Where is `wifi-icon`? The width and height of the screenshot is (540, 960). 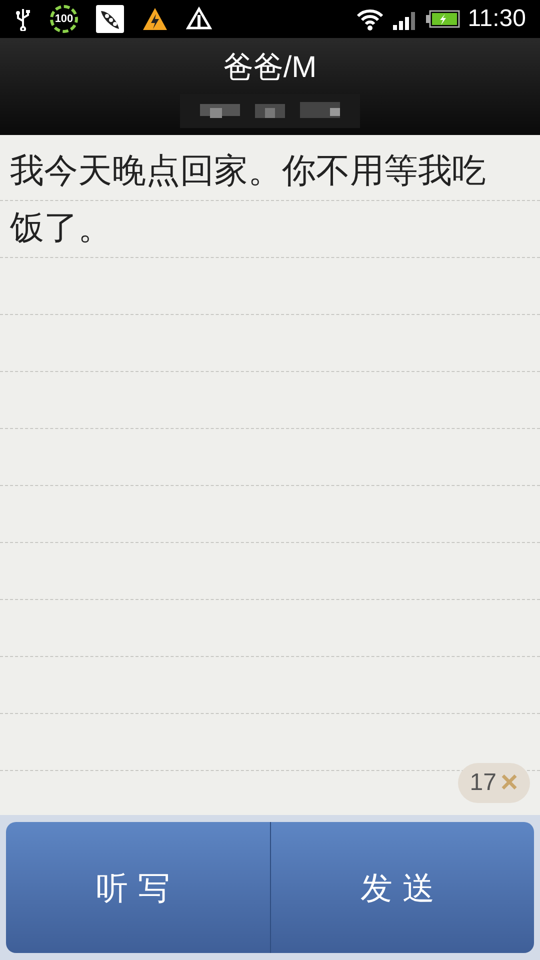
wifi-icon is located at coordinates (370, 19).